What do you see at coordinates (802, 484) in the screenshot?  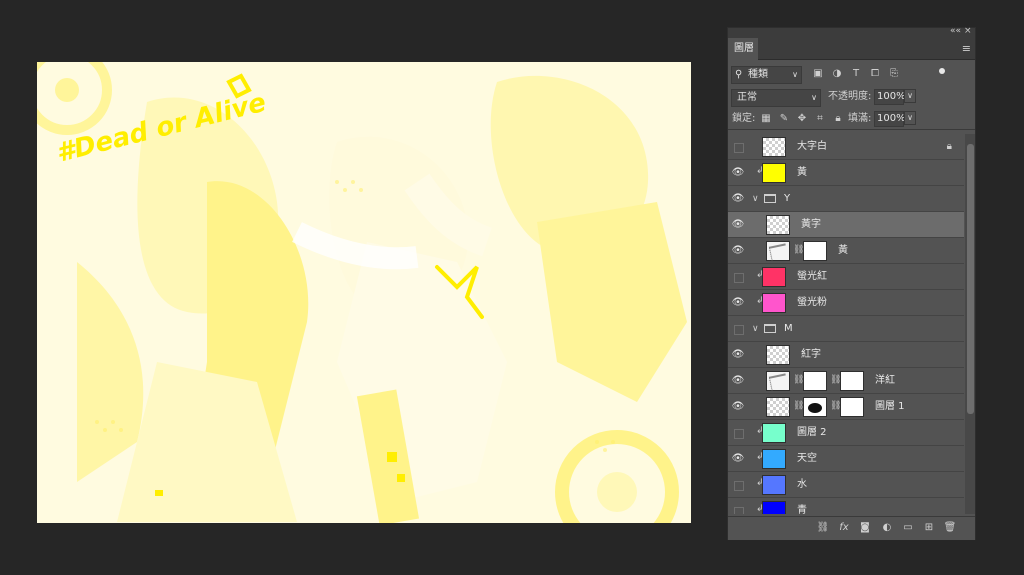 I see `layer-name: 水` at bounding box center [802, 484].